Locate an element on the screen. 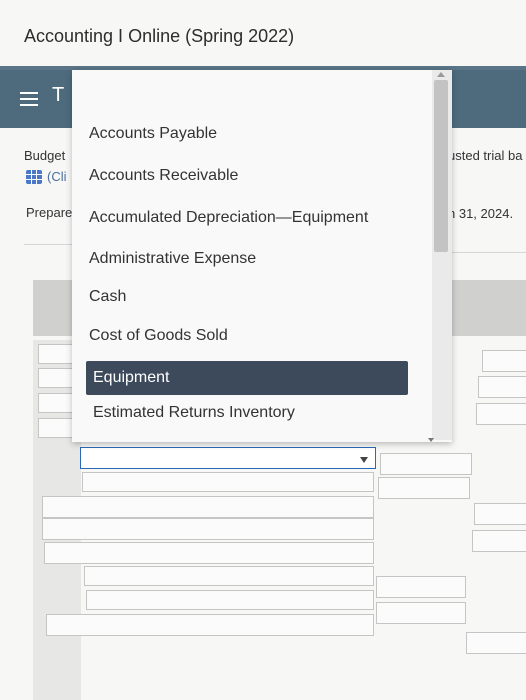 The width and height of the screenshot is (526, 700). hamburger-icon is located at coordinates (29, 99).